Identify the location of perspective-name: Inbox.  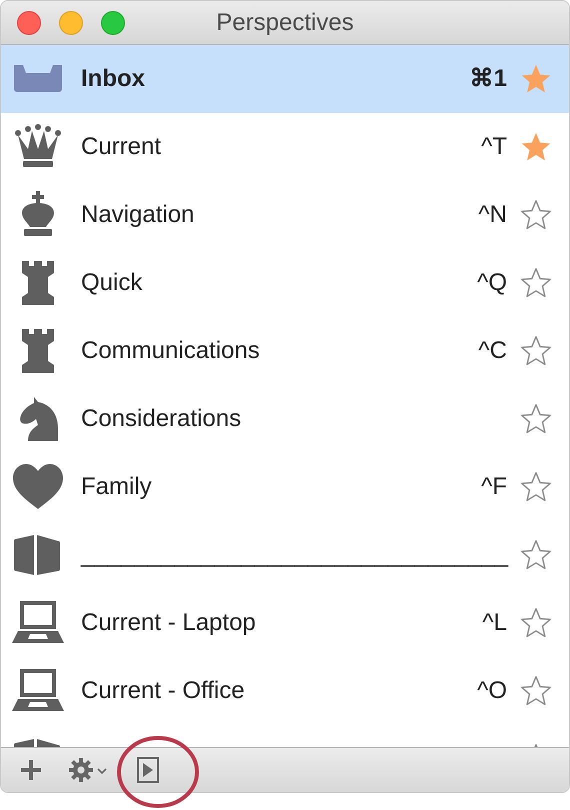
(113, 79).